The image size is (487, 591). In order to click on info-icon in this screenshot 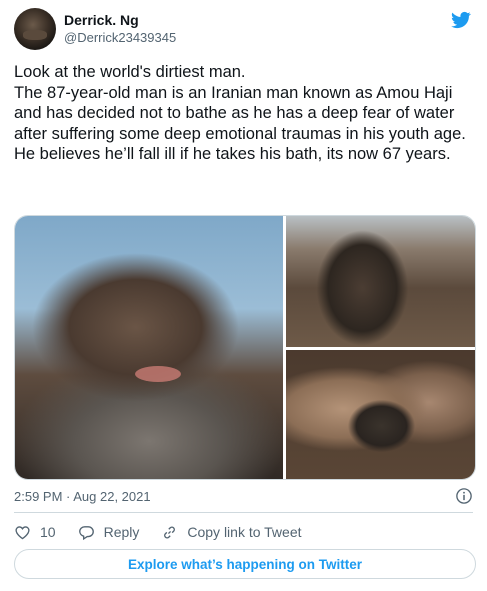, I will do `click(464, 496)`.